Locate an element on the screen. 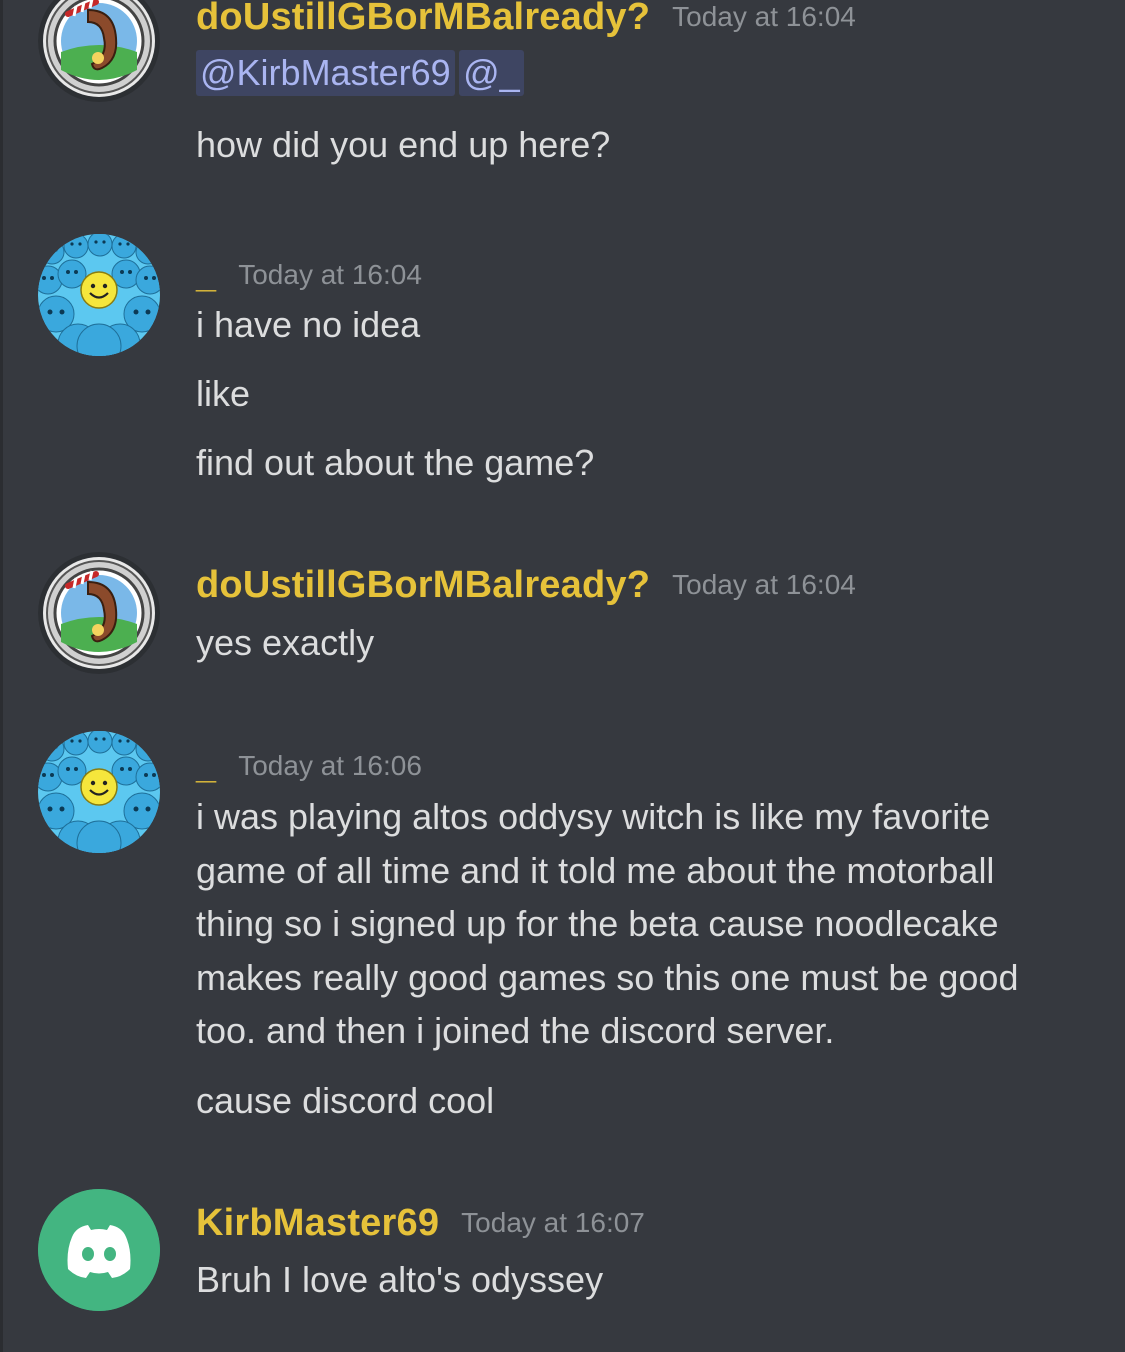  message-text: i have no idea is located at coordinates (308, 324).